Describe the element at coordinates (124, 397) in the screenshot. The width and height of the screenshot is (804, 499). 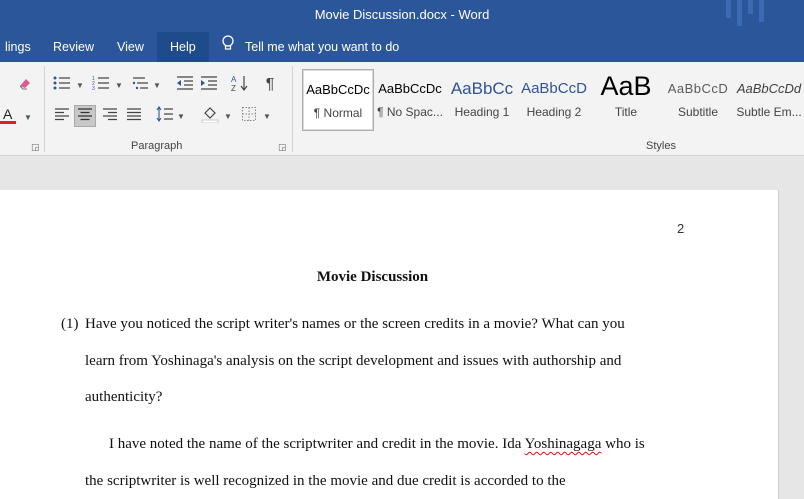
I see `question-line: authenticity?` at that location.